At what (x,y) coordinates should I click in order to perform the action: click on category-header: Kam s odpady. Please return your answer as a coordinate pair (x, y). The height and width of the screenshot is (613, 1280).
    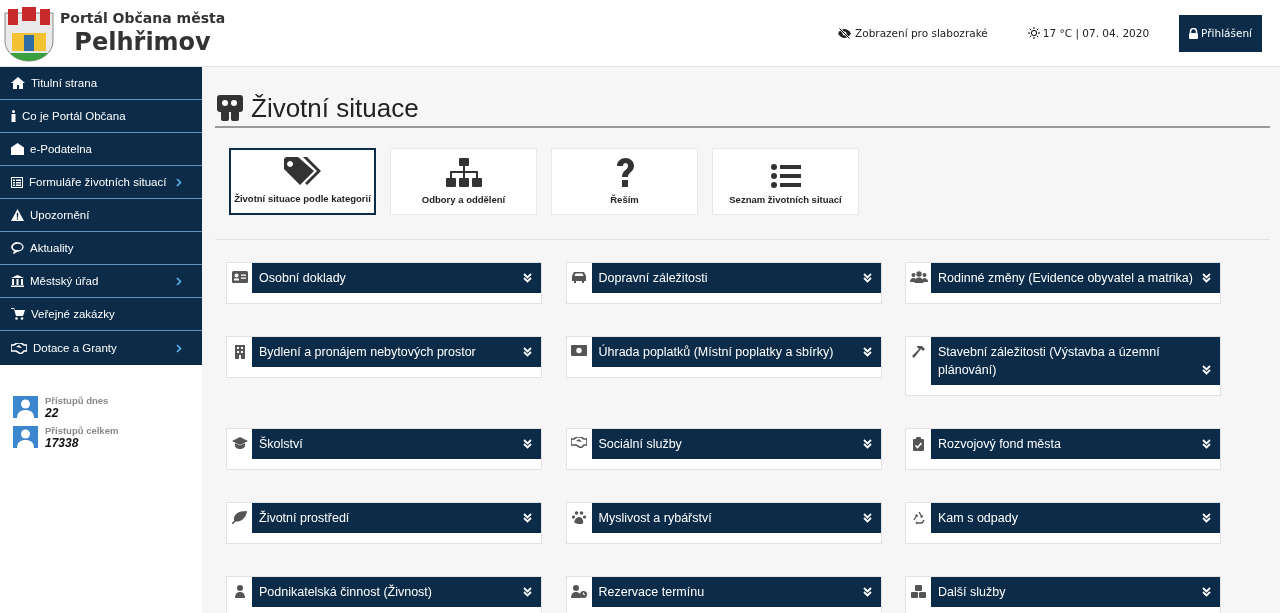
    Looking at the image, I should click on (1075, 518).